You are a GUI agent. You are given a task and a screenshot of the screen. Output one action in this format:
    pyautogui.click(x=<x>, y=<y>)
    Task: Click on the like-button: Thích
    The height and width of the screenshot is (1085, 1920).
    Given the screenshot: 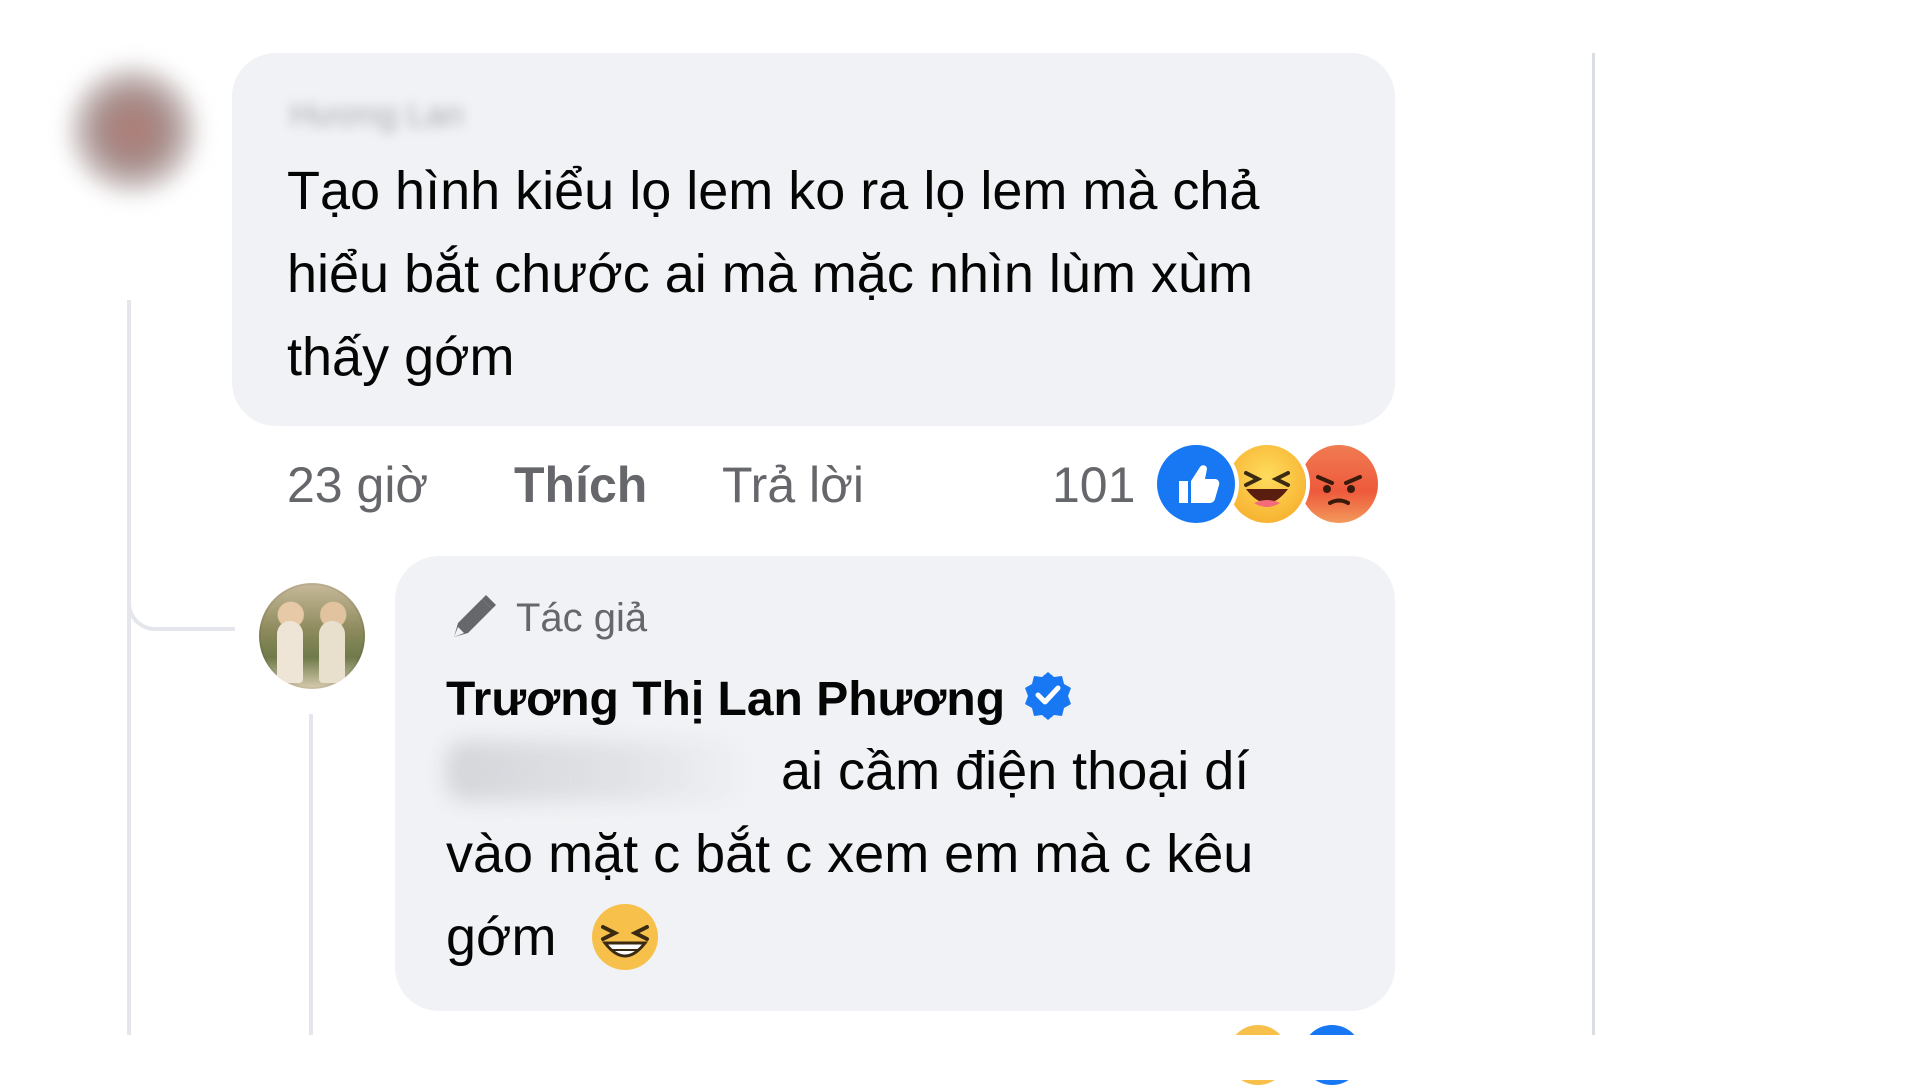 What is the action you would take?
    pyautogui.click(x=580, y=485)
    